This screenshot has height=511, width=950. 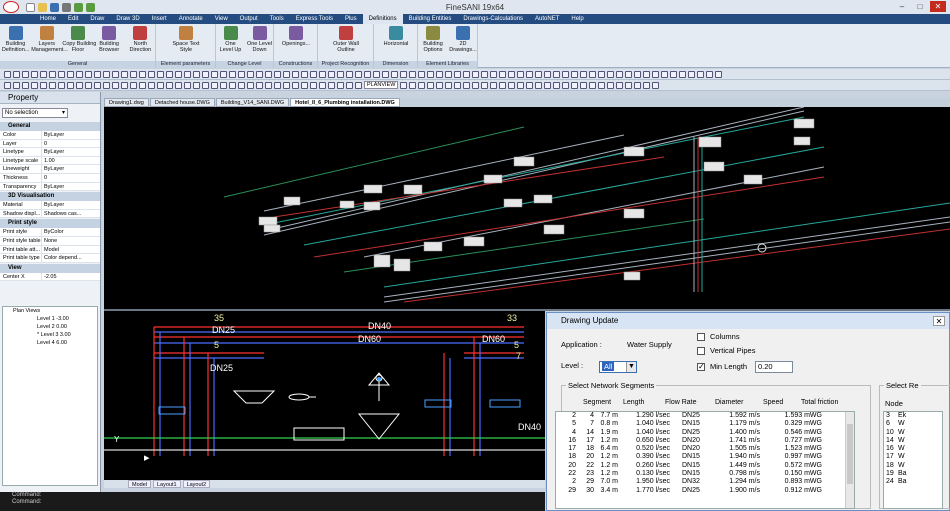 What do you see at coordinates (50, 335) in the screenshot?
I see `plan-view-item: * Level 3 3.00` at bounding box center [50, 335].